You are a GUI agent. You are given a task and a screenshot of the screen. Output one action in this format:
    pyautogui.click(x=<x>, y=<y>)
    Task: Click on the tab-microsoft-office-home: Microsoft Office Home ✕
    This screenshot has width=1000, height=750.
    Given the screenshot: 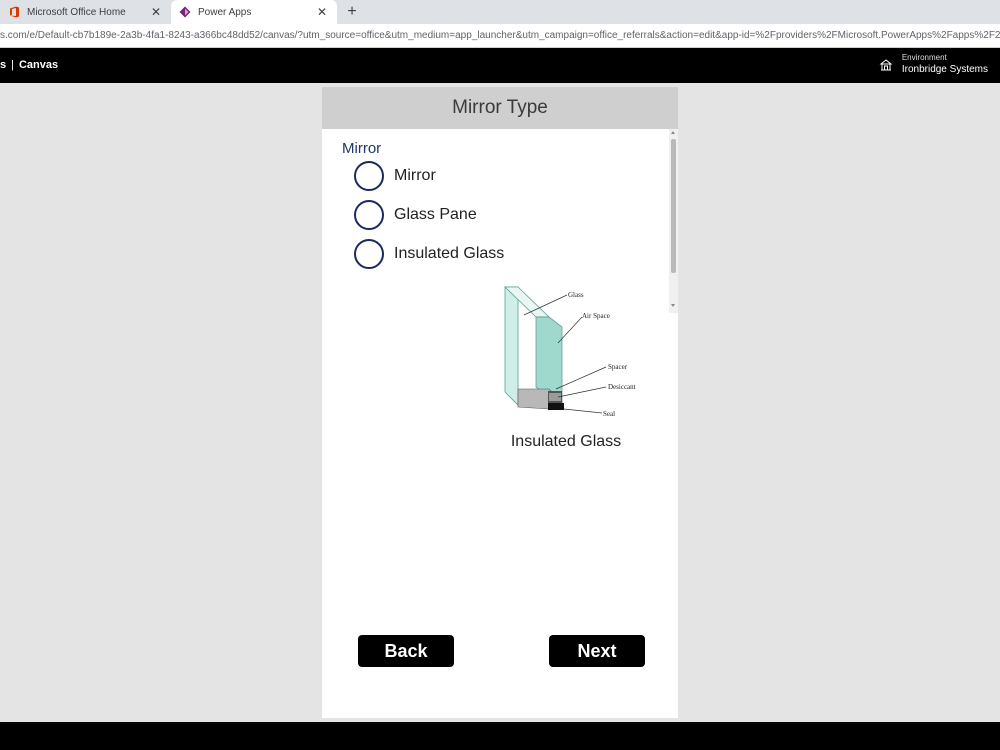 What is the action you would take?
    pyautogui.click(x=85, y=12)
    